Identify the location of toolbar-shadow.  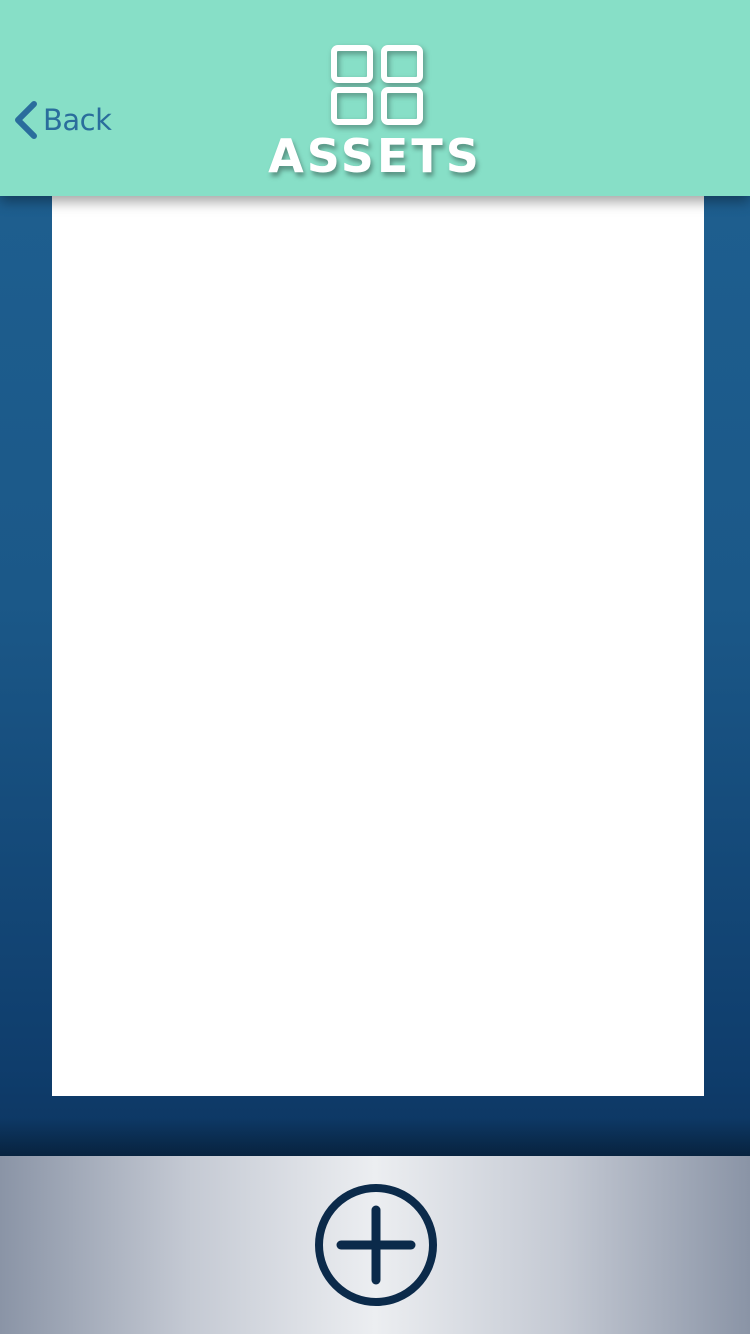
(375, 1137).